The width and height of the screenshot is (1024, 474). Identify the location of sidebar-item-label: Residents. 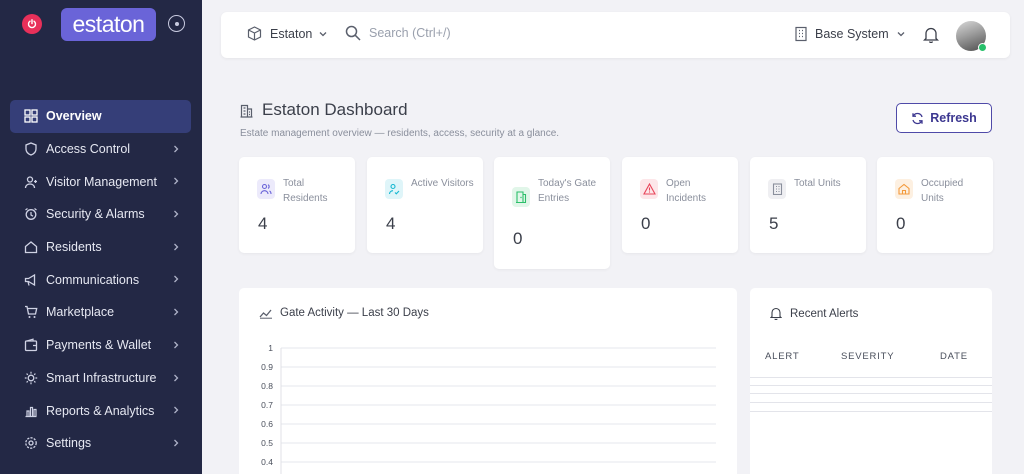
(74, 247).